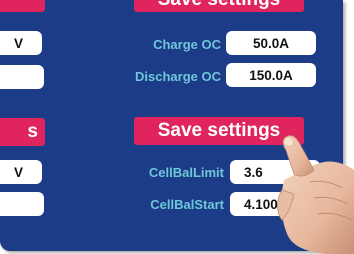 Image resolution: width=354 pixels, height=254 pixels. I want to click on discharge-oc-field: 150.0A, so click(271, 75).